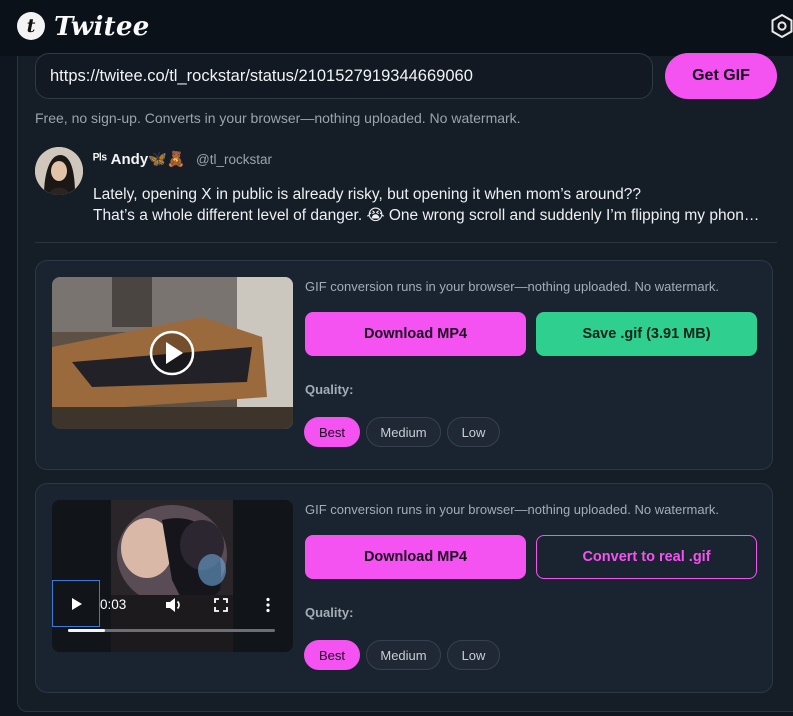 This screenshot has height=716, width=793. What do you see at coordinates (234, 159) in the screenshot?
I see `author-handle: @tl_rockstar` at bounding box center [234, 159].